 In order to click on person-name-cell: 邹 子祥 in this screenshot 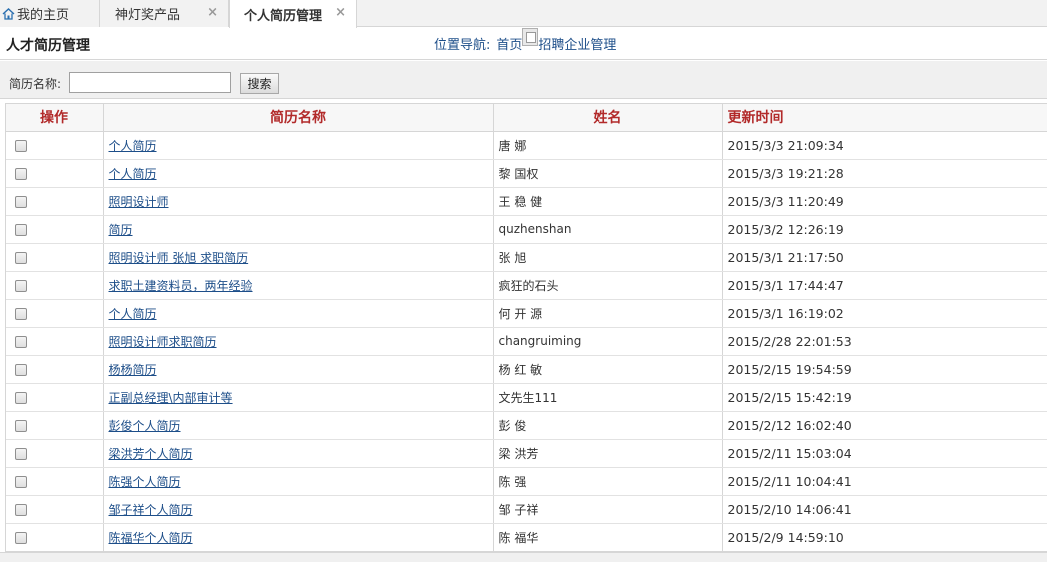, I will do `click(608, 509)`.